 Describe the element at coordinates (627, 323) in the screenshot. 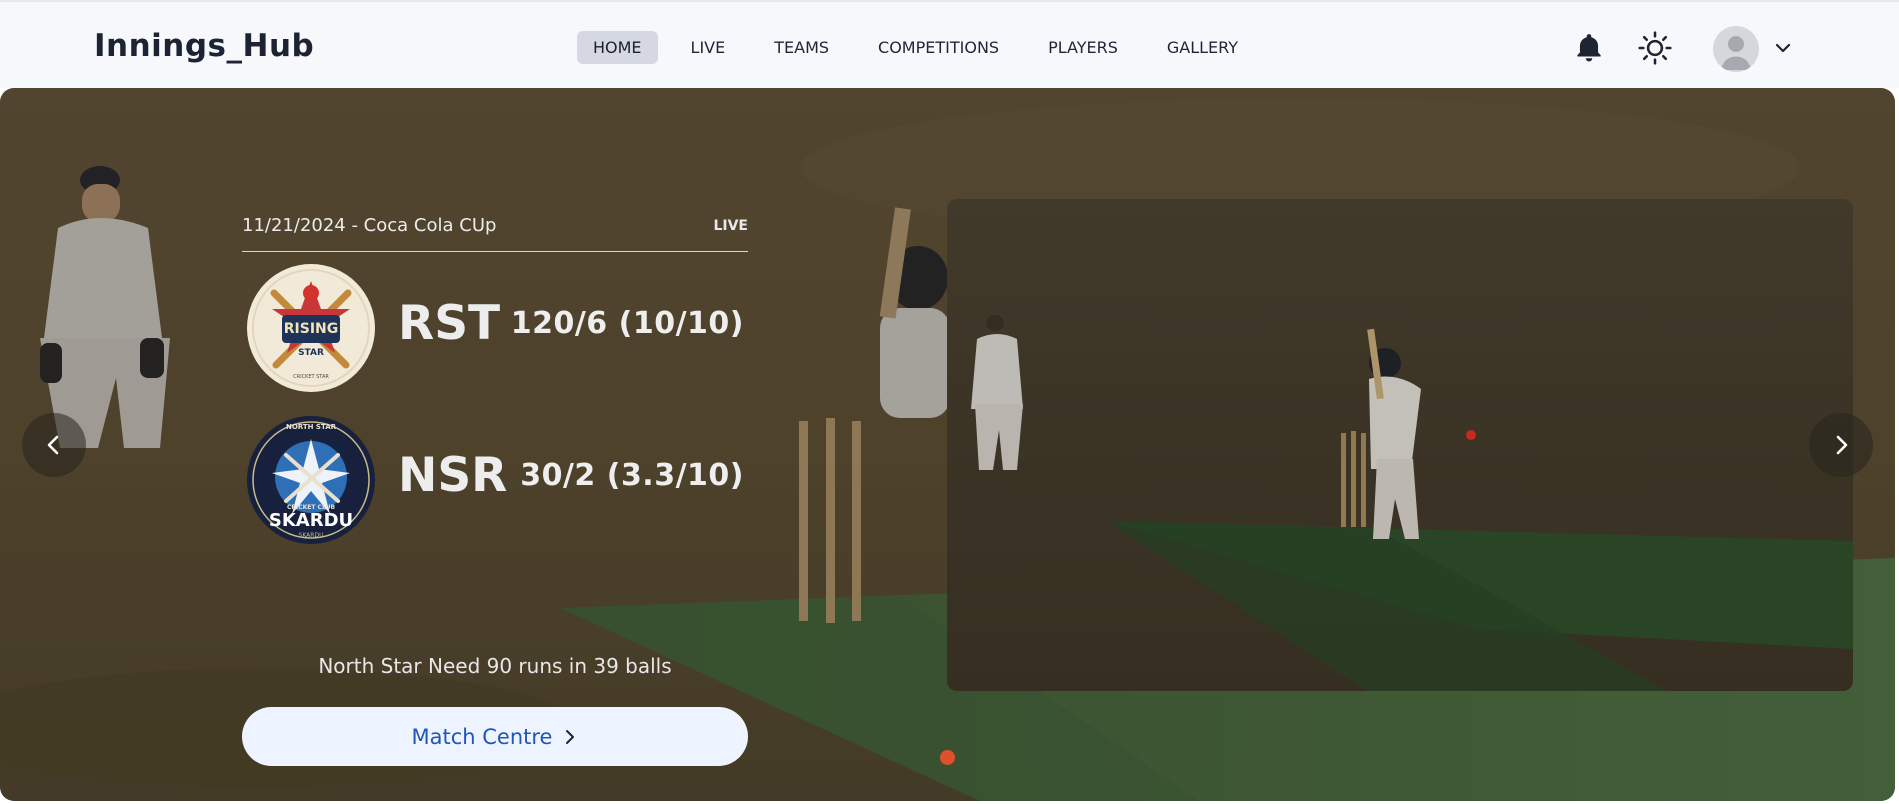

I see `team-score: 120/6 (10/10)` at that location.